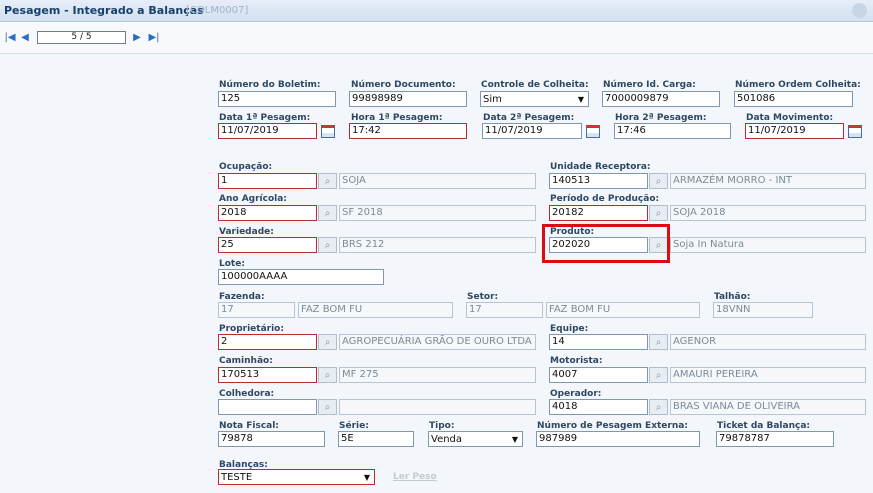 This screenshot has width=873, height=493. I want to click on talhao-label: Talhão:, so click(732, 297).